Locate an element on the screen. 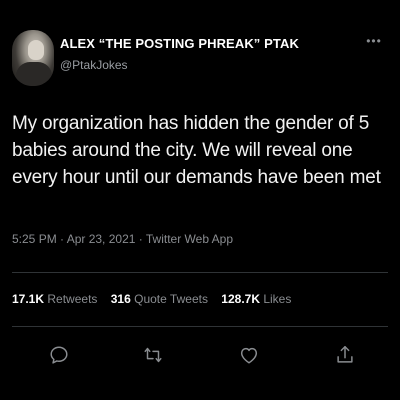  retweets-stat: 17.1K Retweets is located at coordinates (54, 299).